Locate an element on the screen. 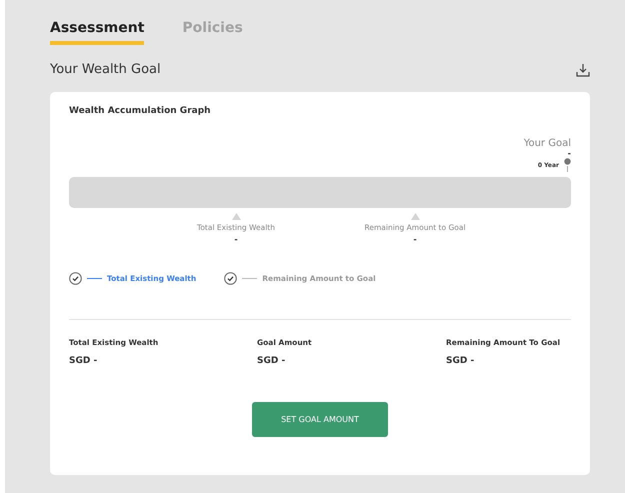 The image size is (625, 493). set-goal-button: SET GOAL AMOUNT is located at coordinates (320, 419).